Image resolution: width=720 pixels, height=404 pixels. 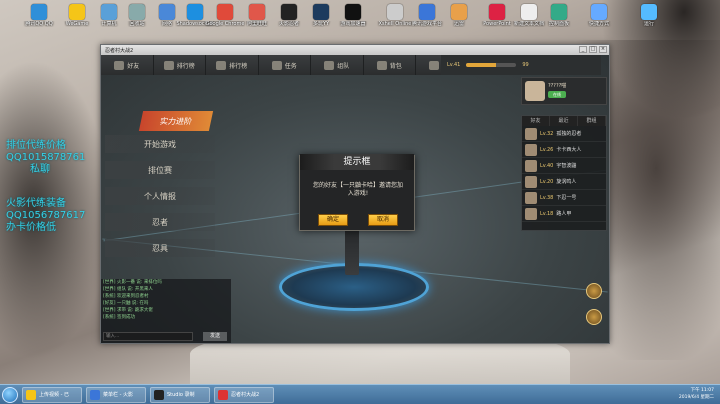 What do you see at coordinates (381, 65) in the screenshot?
I see `bag-icon` at bounding box center [381, 65].